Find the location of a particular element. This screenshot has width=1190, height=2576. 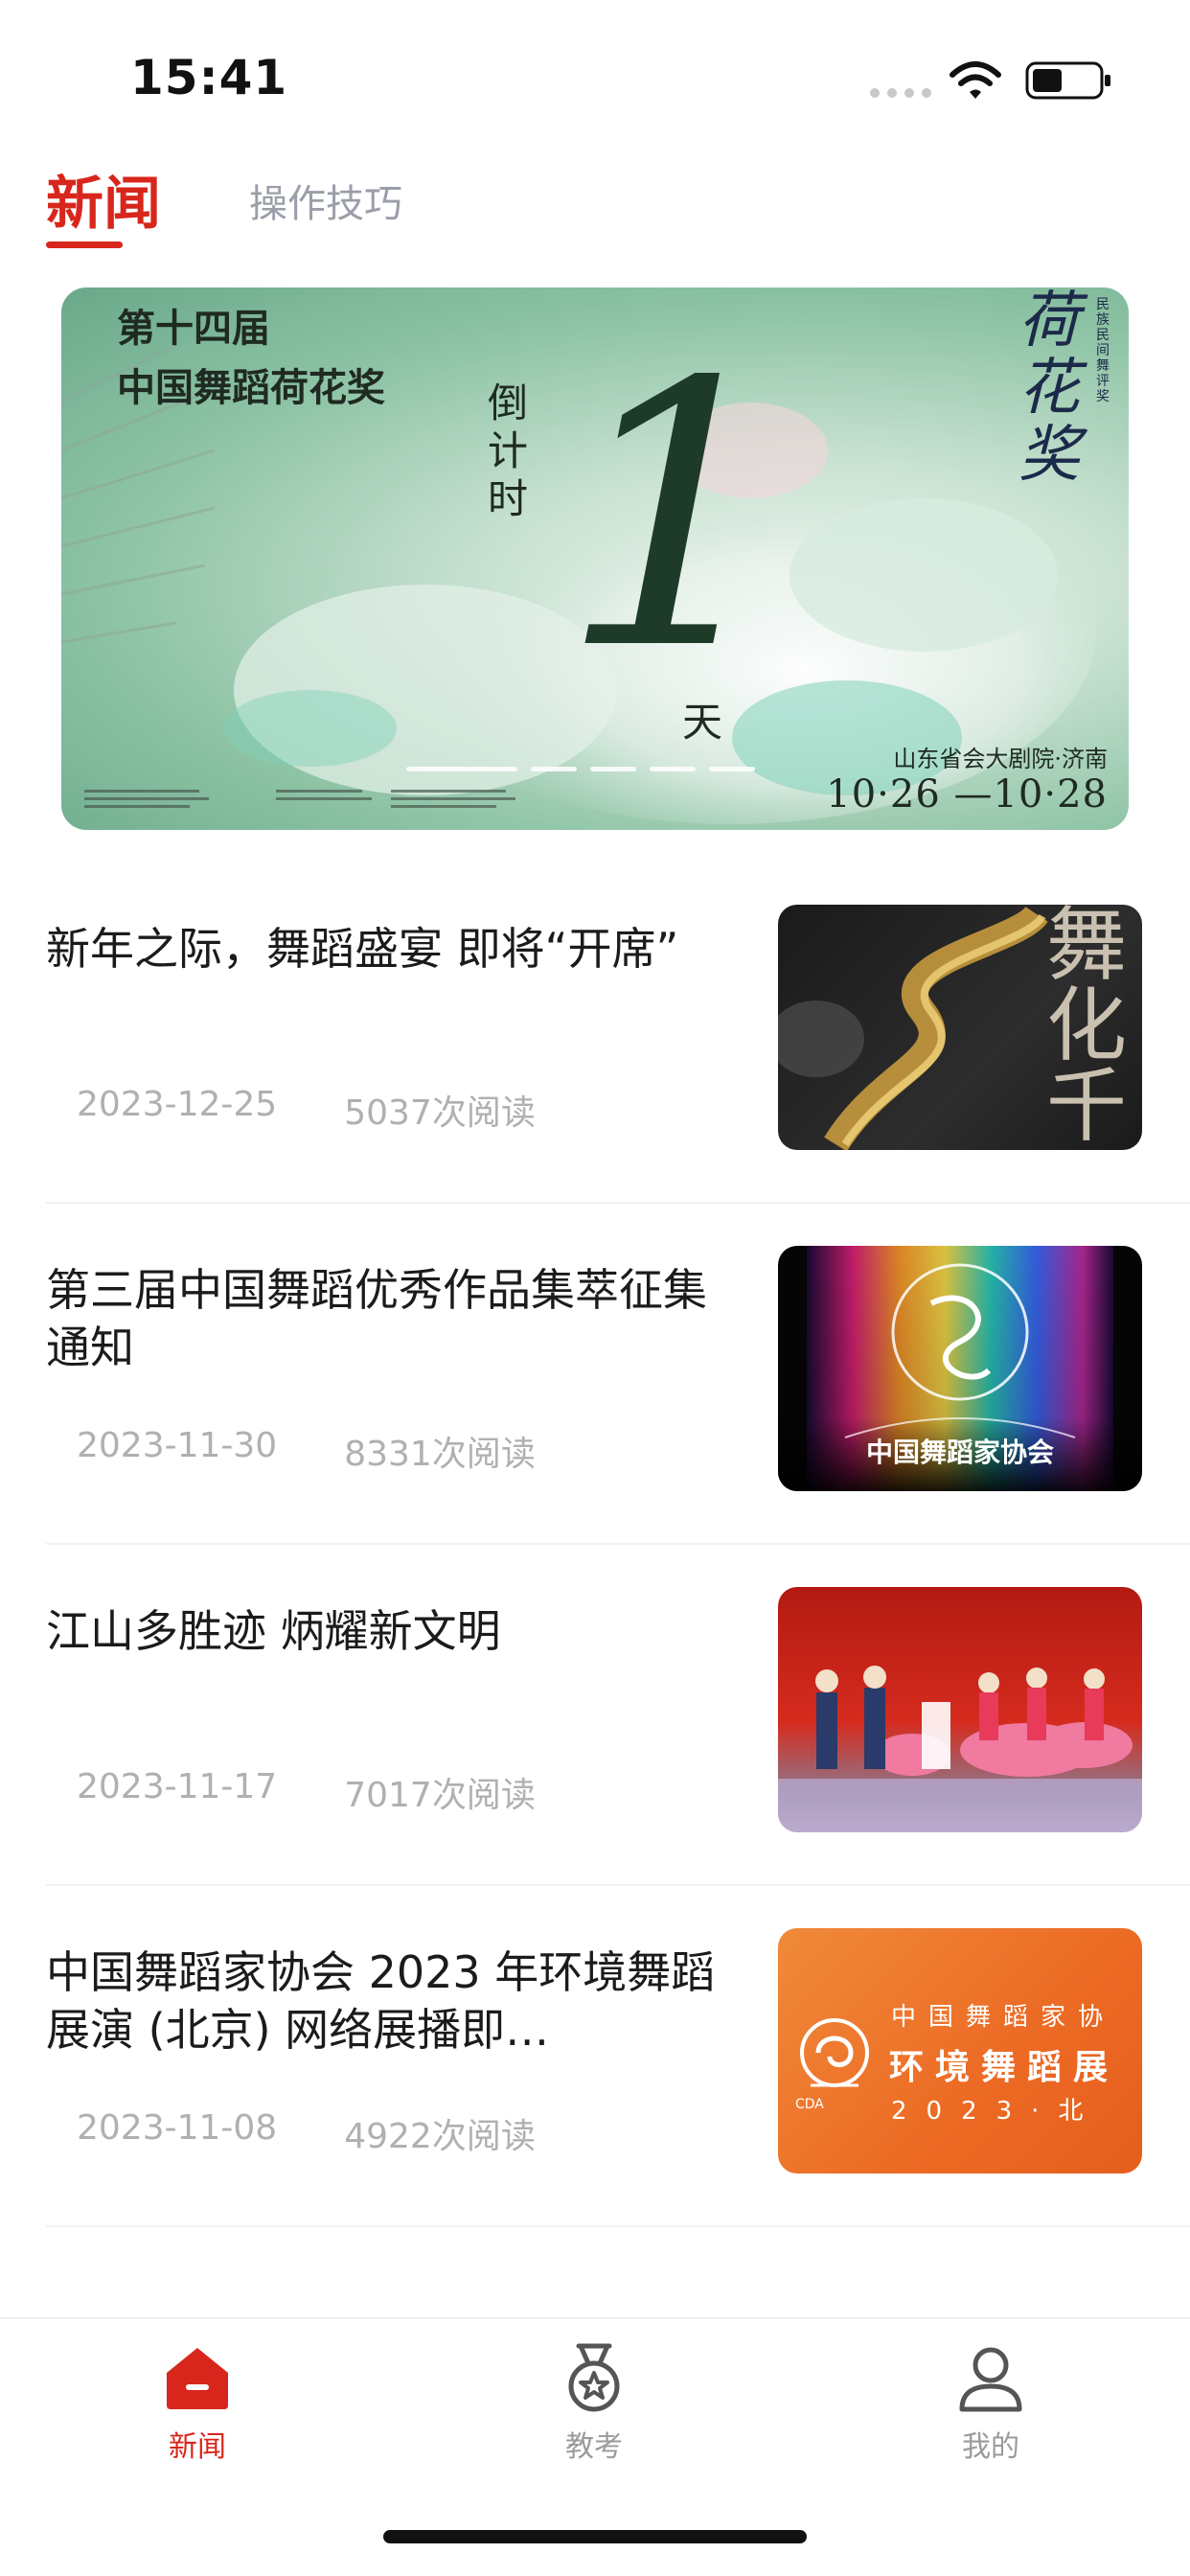

nav-item-profile: 我的 is located at coordinates (991, 2414).